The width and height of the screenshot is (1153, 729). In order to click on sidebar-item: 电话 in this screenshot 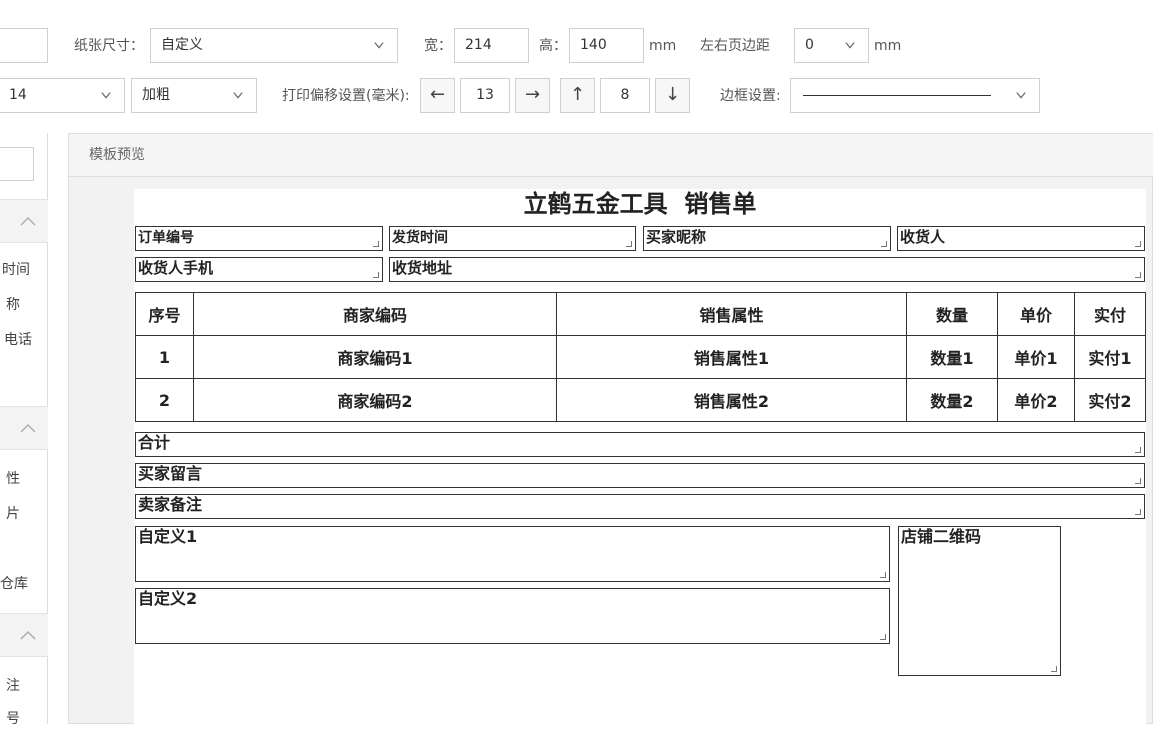, I will do `click(18, 339)`.